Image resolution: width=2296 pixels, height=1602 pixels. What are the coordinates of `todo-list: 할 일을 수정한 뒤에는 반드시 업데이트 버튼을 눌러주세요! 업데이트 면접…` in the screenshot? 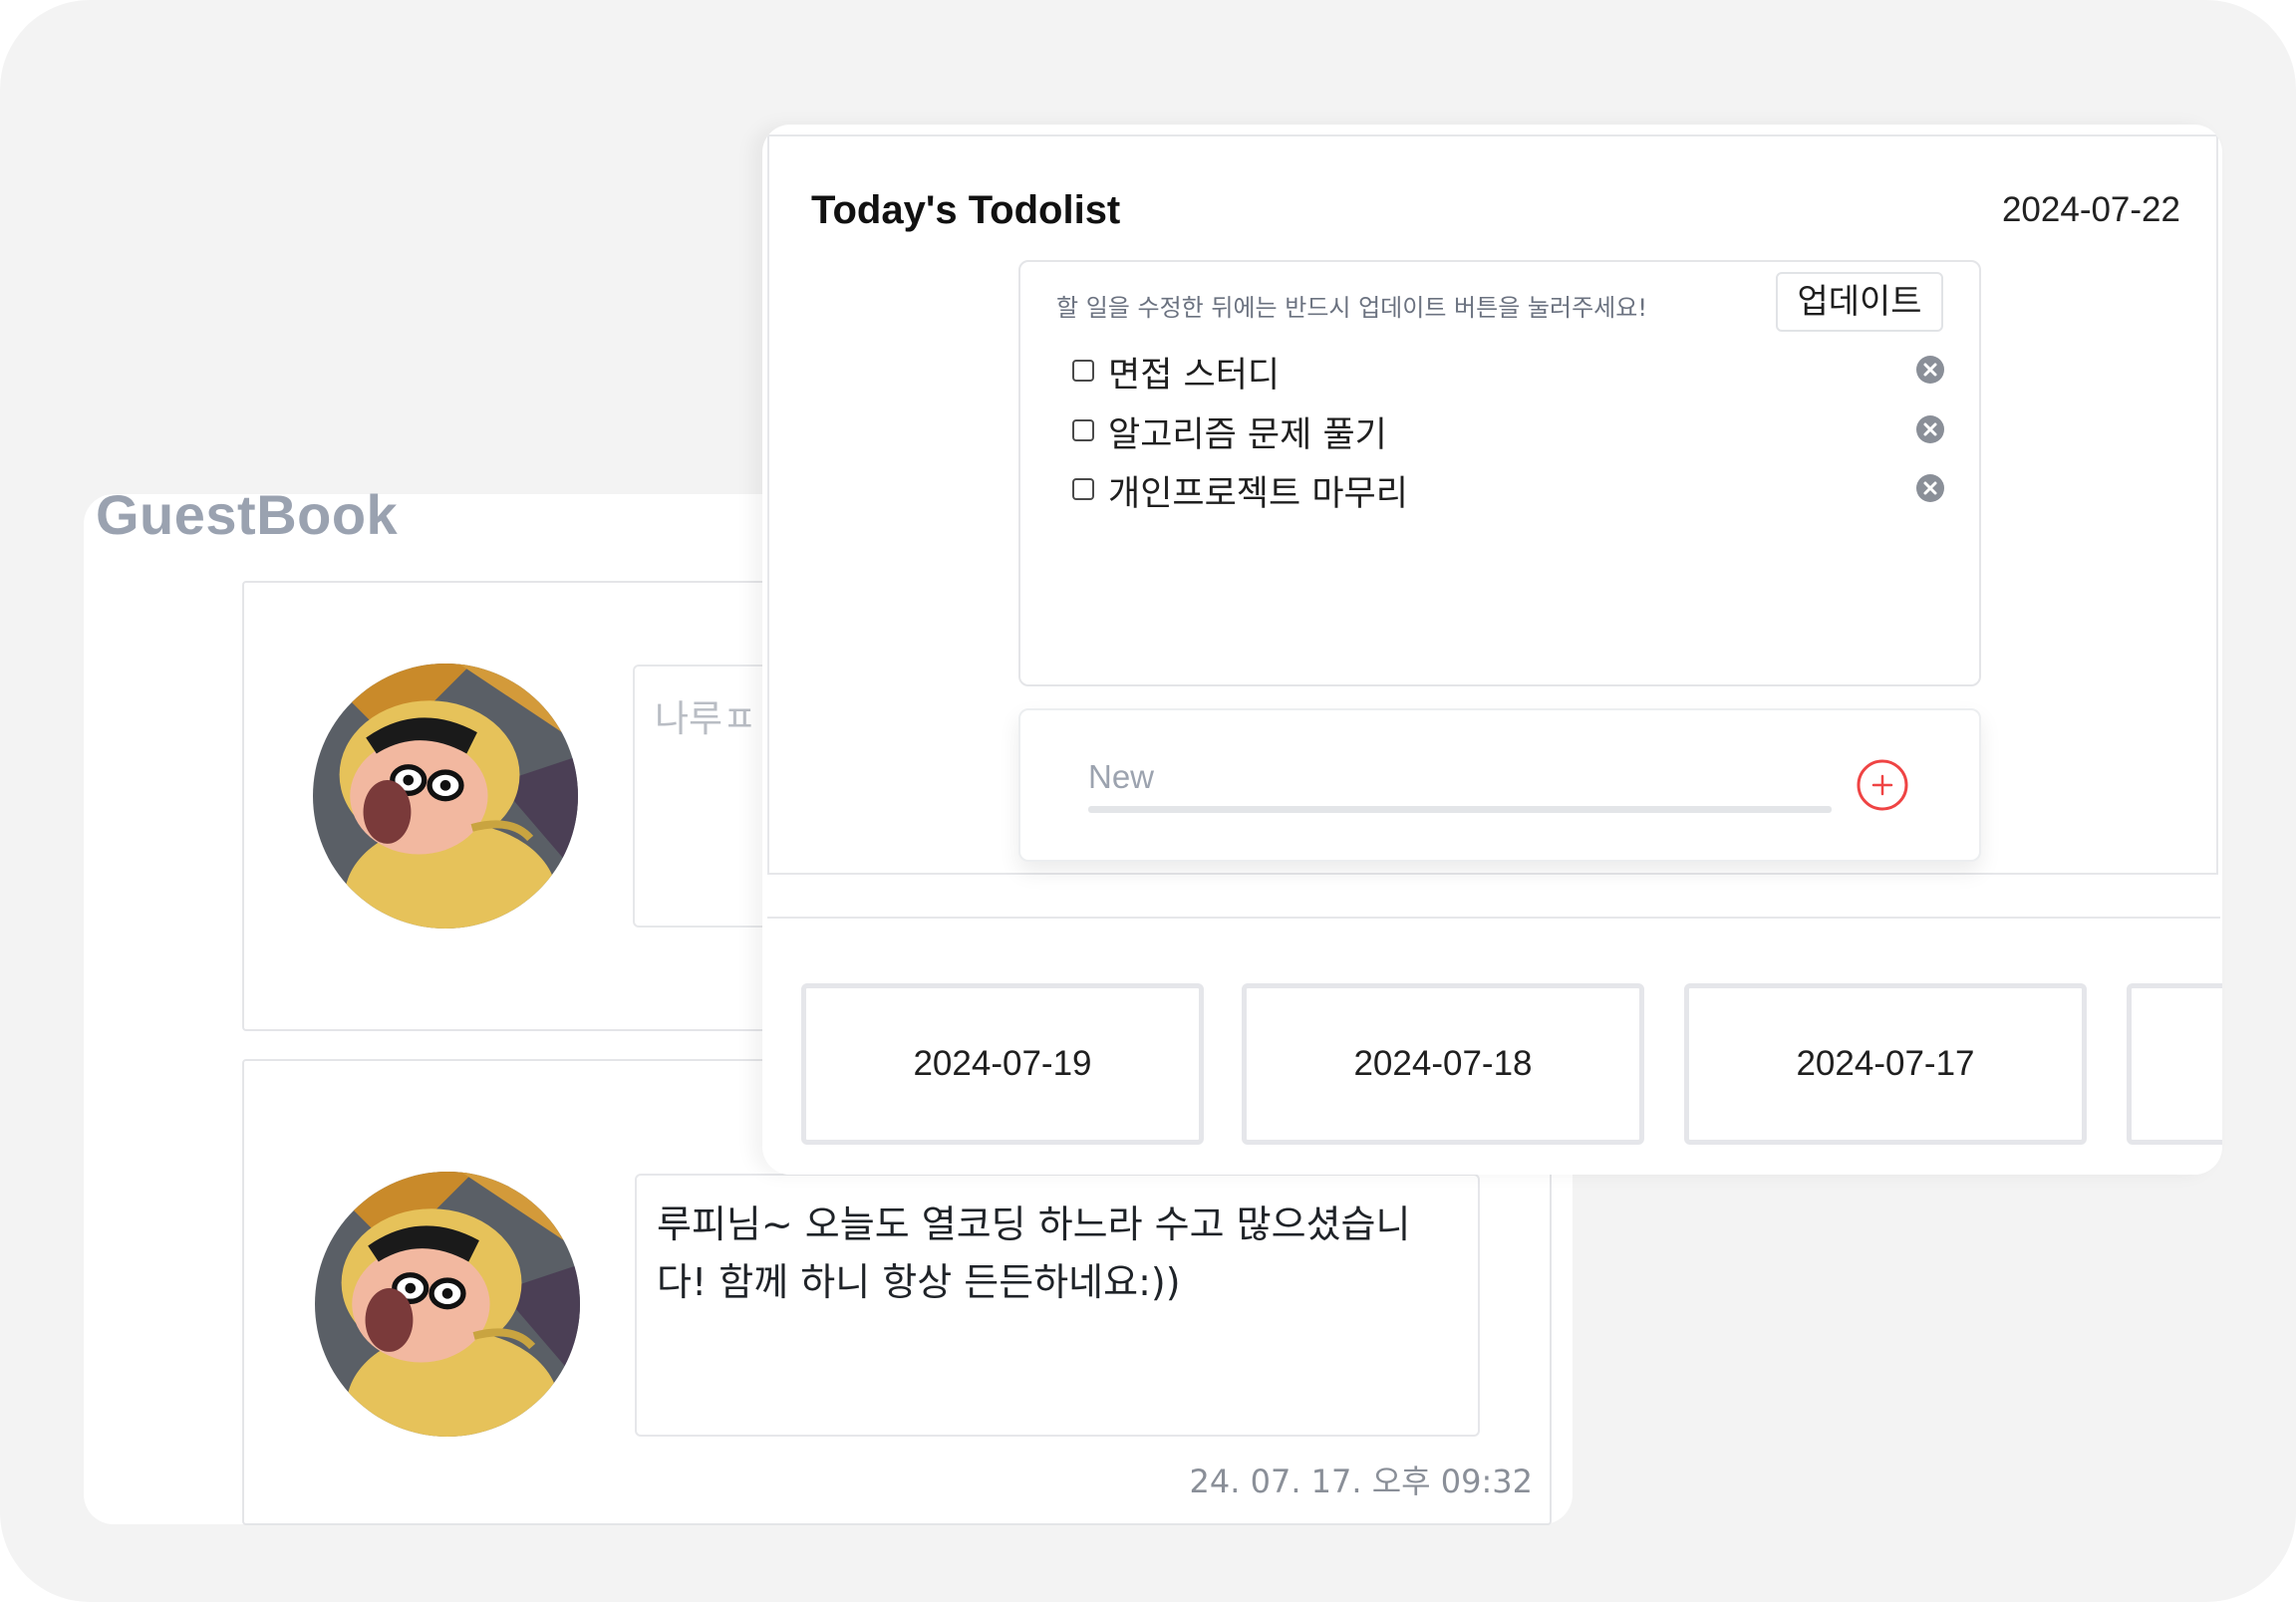 It's located at (1499, 473).